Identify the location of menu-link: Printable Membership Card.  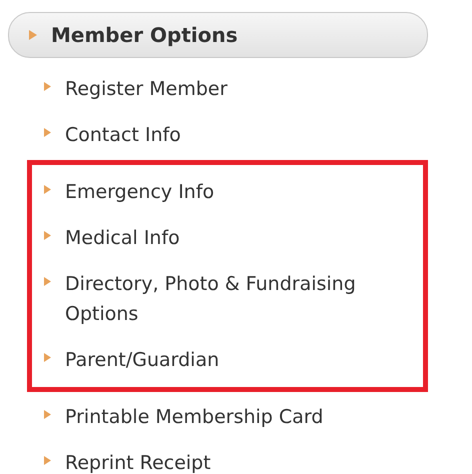
(194, 417).